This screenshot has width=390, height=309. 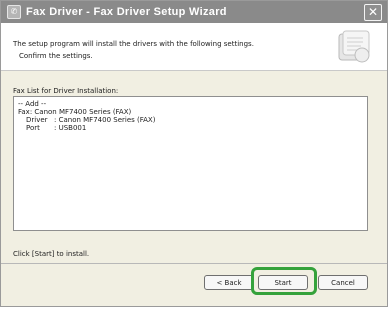 What do you see at coordinates (190, 120) in the screenshot?
I see `driver-row: Driver : Canon MF7400 Series (FAX)` at bounding box center [190, 120].